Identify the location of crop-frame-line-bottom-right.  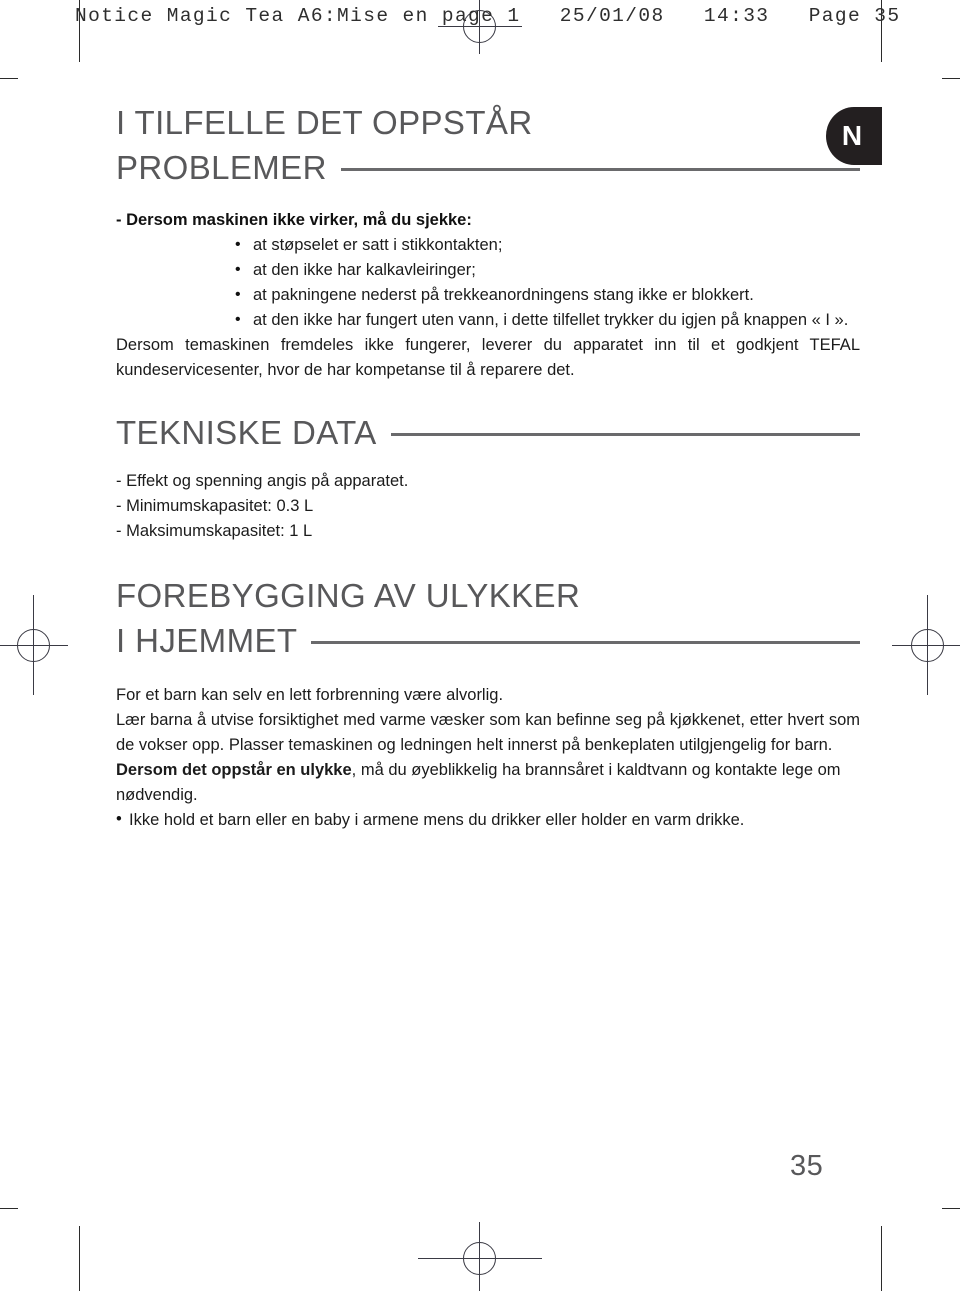
(881, 1258).